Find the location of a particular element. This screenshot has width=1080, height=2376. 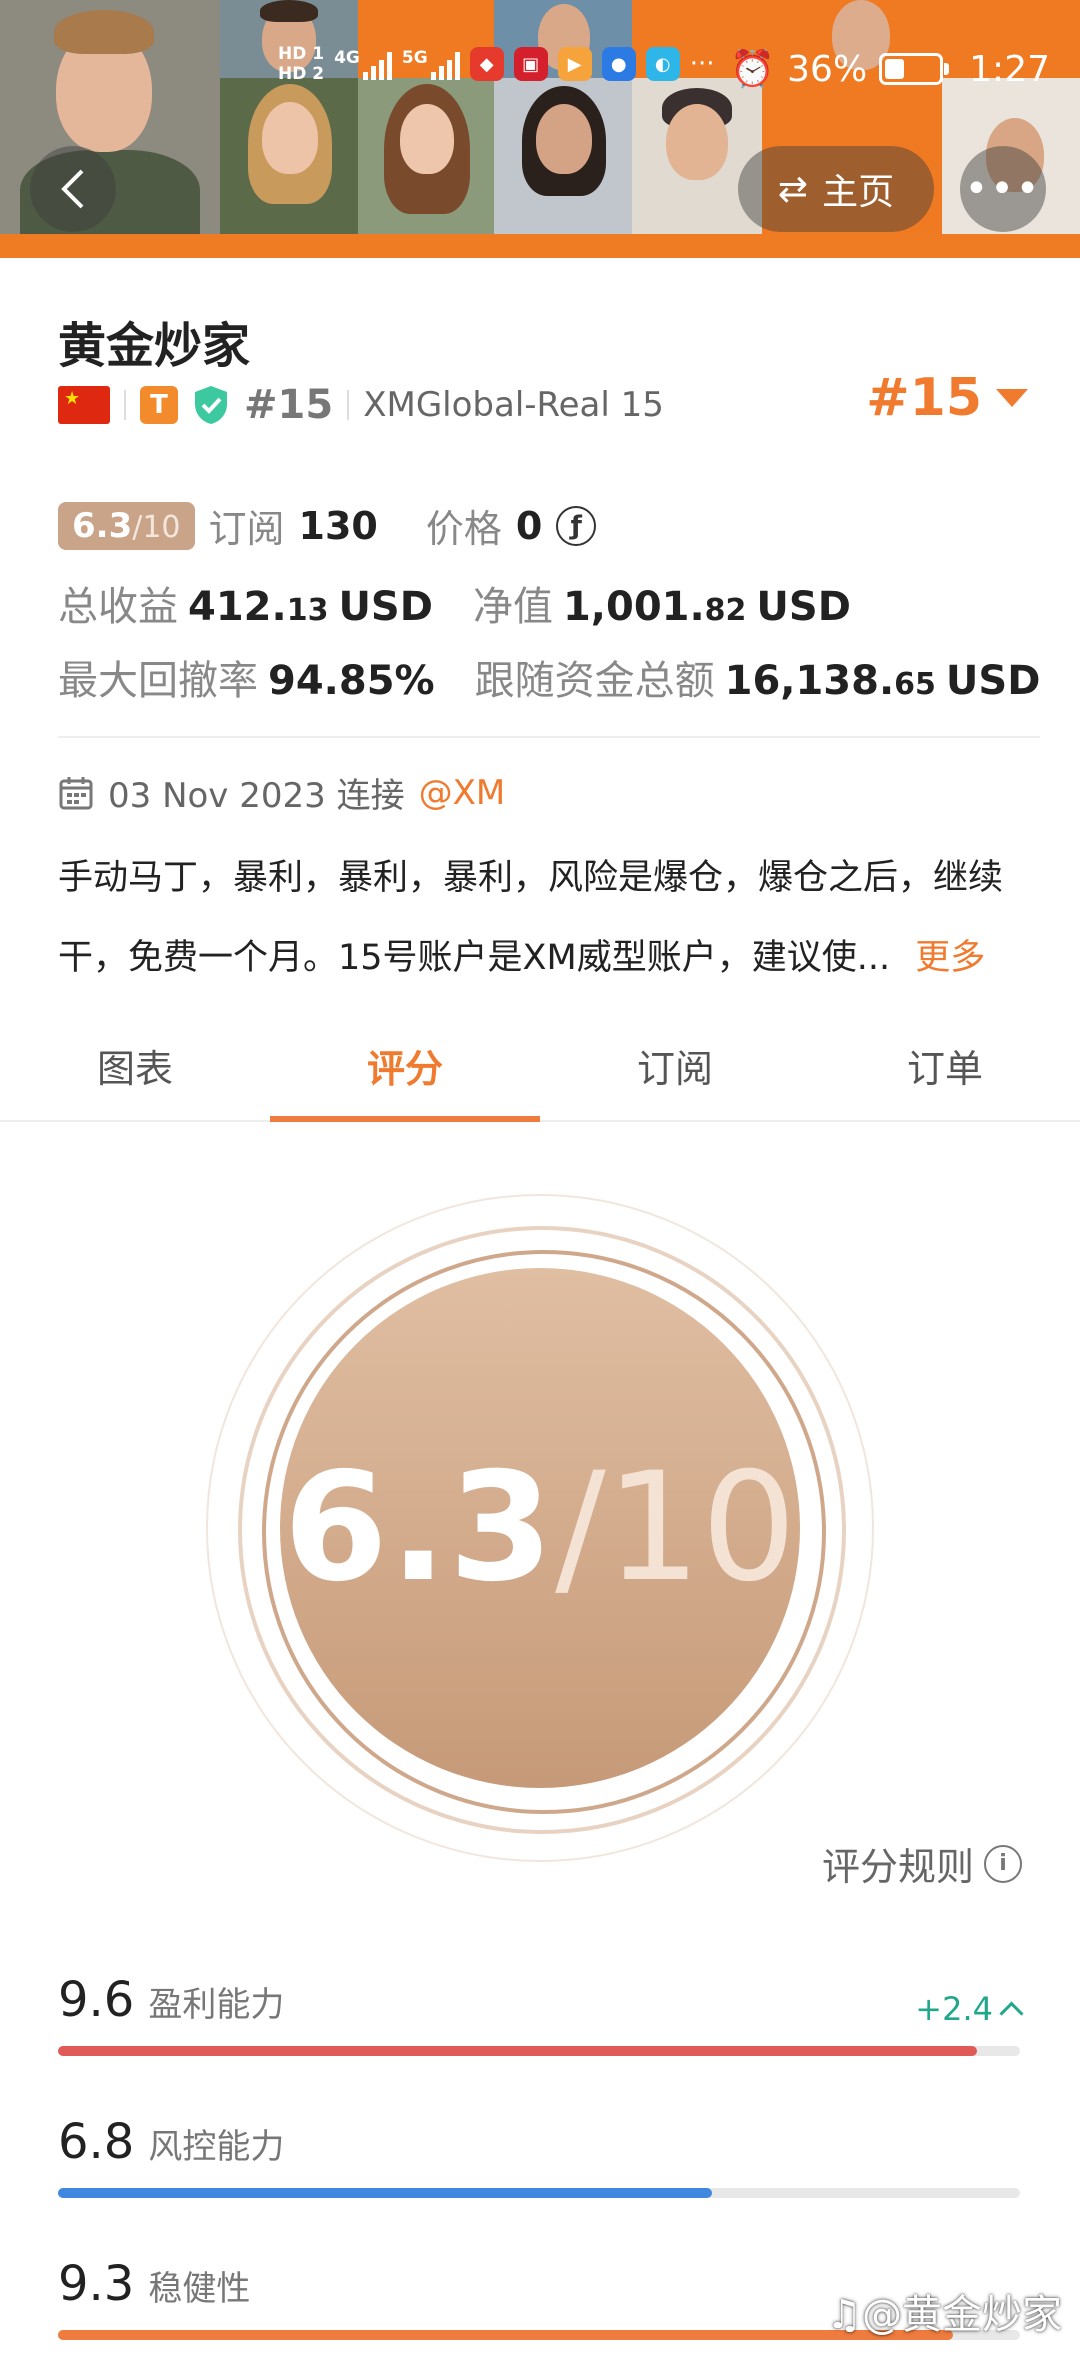

chevron-left-icon is located at coordinates (72, 189).